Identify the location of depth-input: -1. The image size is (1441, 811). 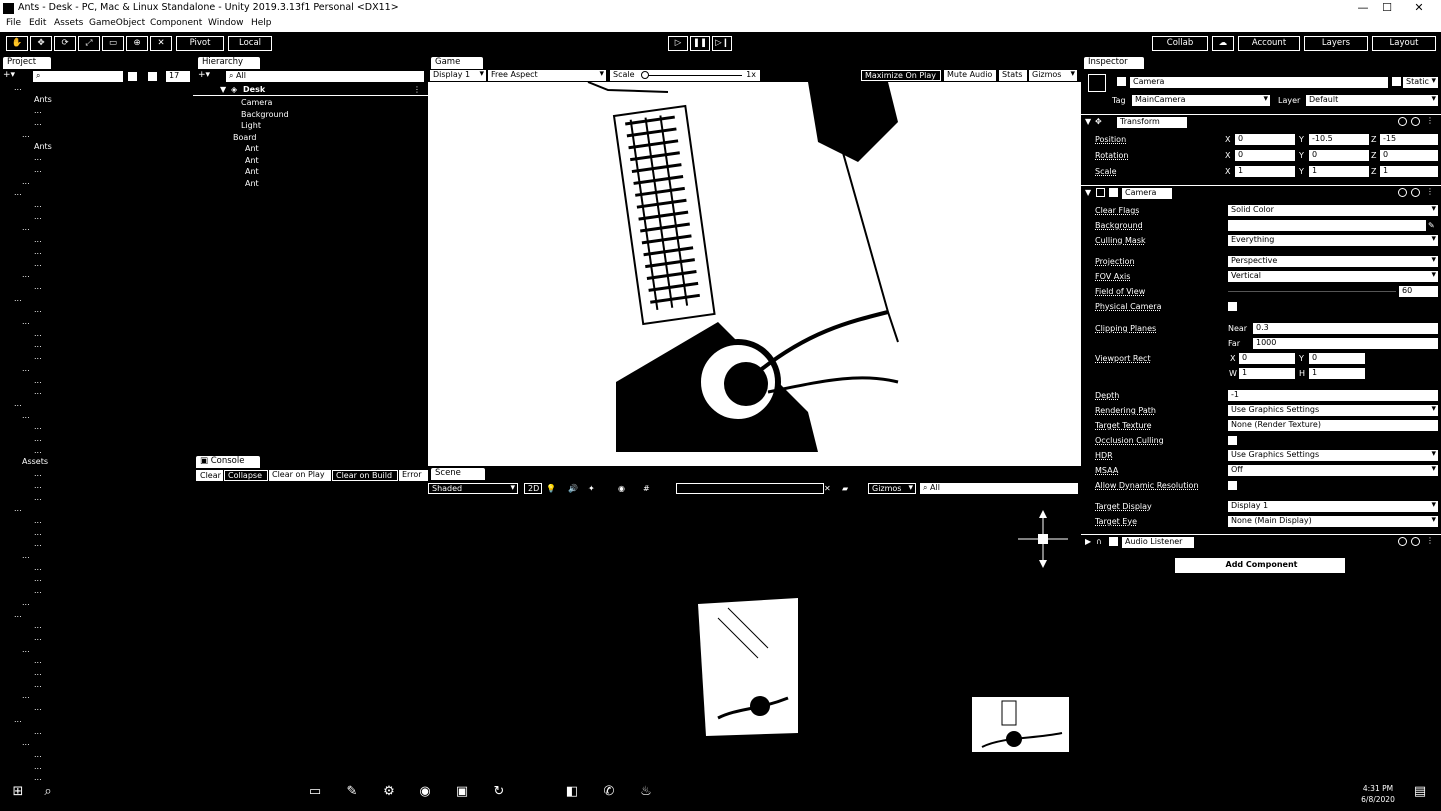
(1333, 395).